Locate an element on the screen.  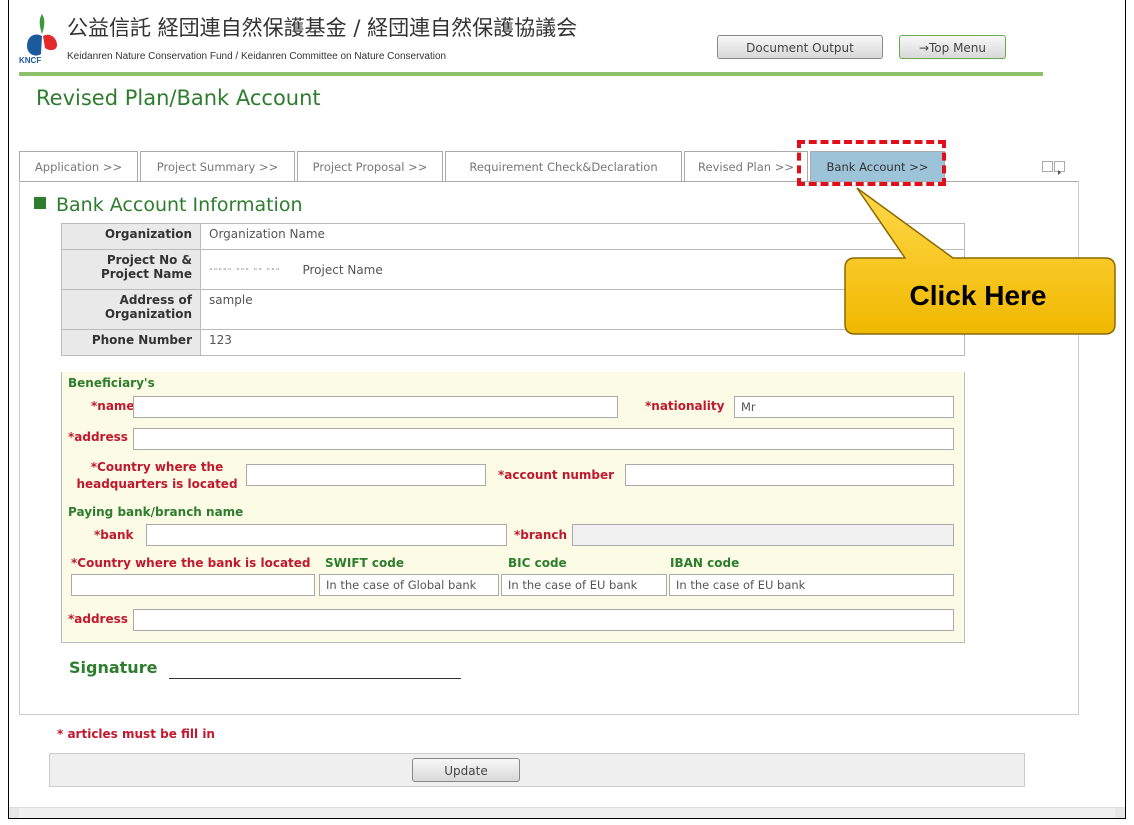
project-label-line-1: Project No & is located at coordinates (149, 260).